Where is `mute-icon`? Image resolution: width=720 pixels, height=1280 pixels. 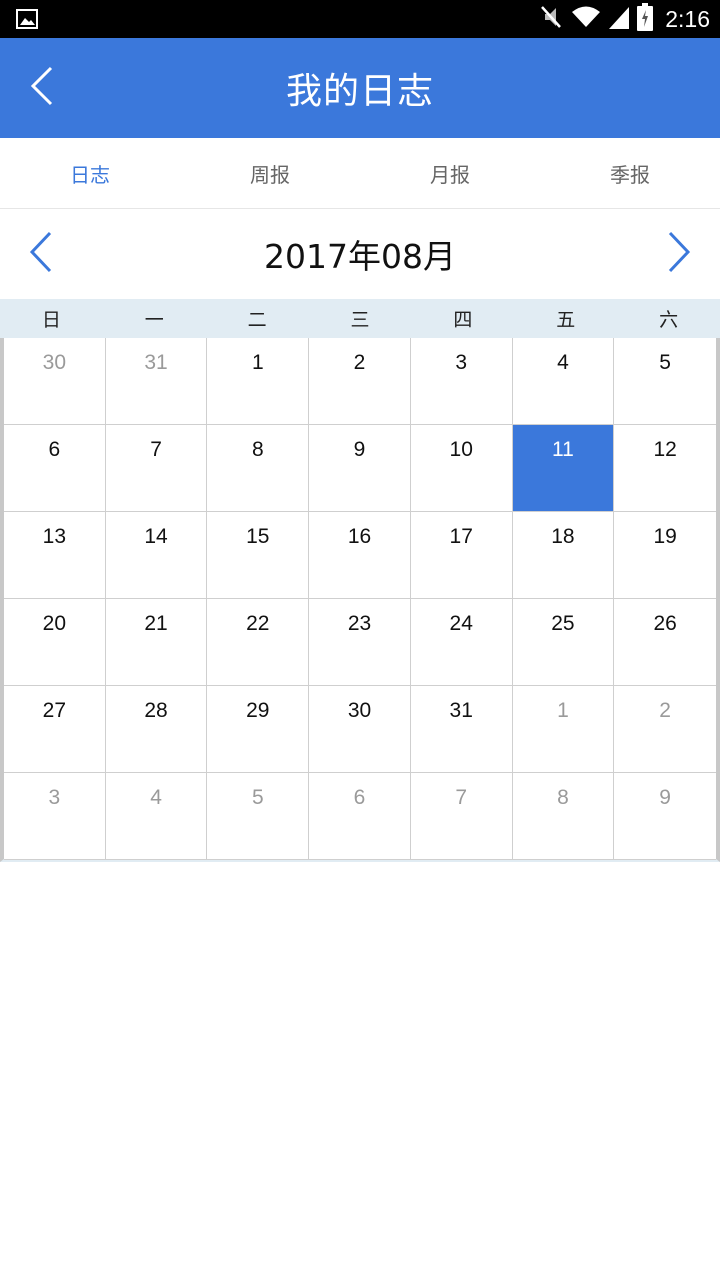
mute-icon is located at coordinates (551, 19).